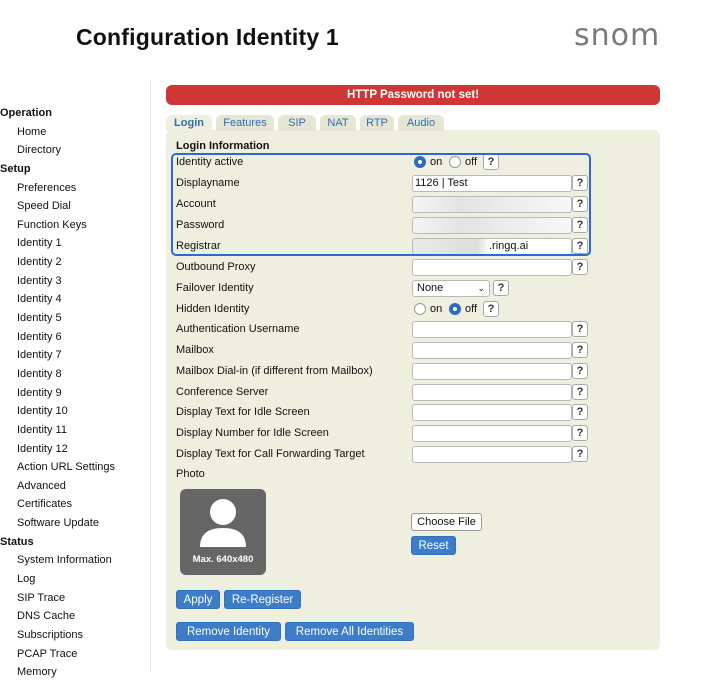 Image resolution: width=708 pixels, height=682 pixels. I want to click on mailbox-dialin-help-icon: ?, so click(580, 371).